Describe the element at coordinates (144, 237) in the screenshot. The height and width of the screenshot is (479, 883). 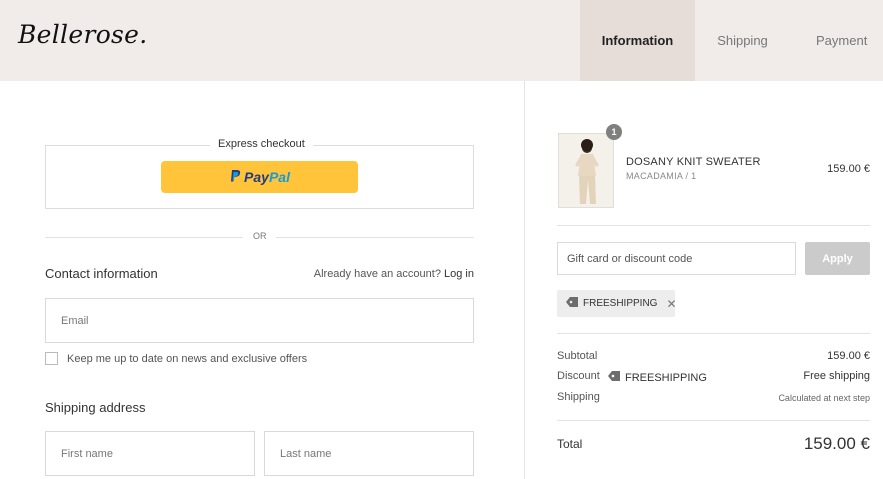
I see `or-line-left` at that location.